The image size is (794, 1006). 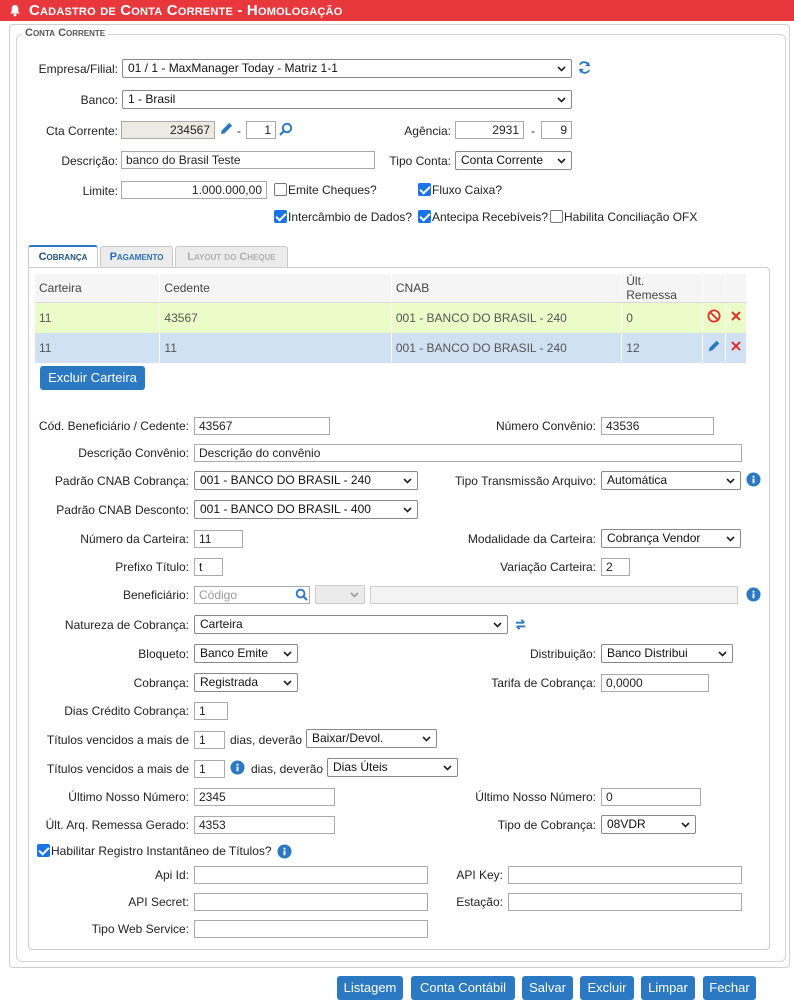 What do you see at coordinates (391, 347) in the screenshot?
I see `table-row: 11 11 001 - BANCO DO BRASIL - 240 12` at bounding box center [391, 347].